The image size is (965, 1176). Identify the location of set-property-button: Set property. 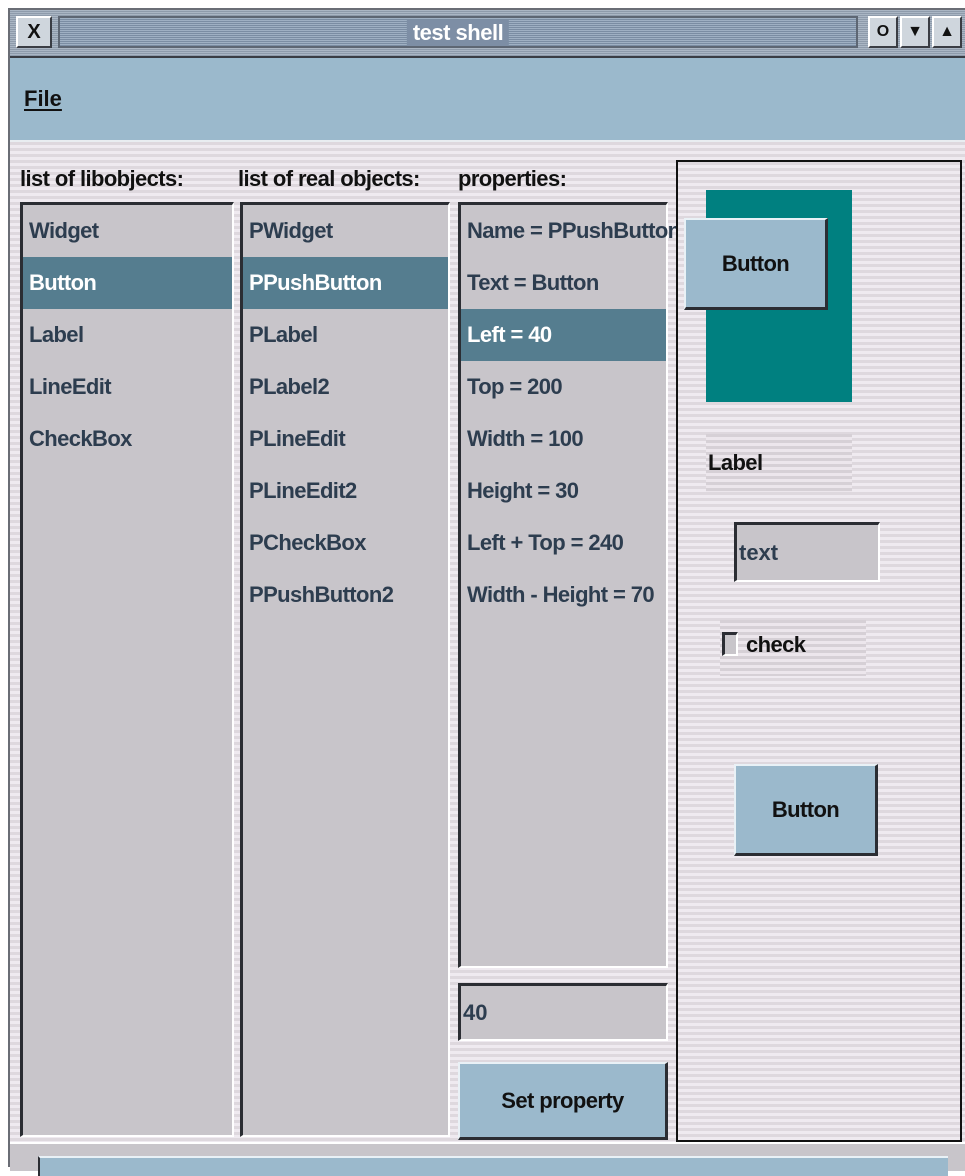
(563, 1101).